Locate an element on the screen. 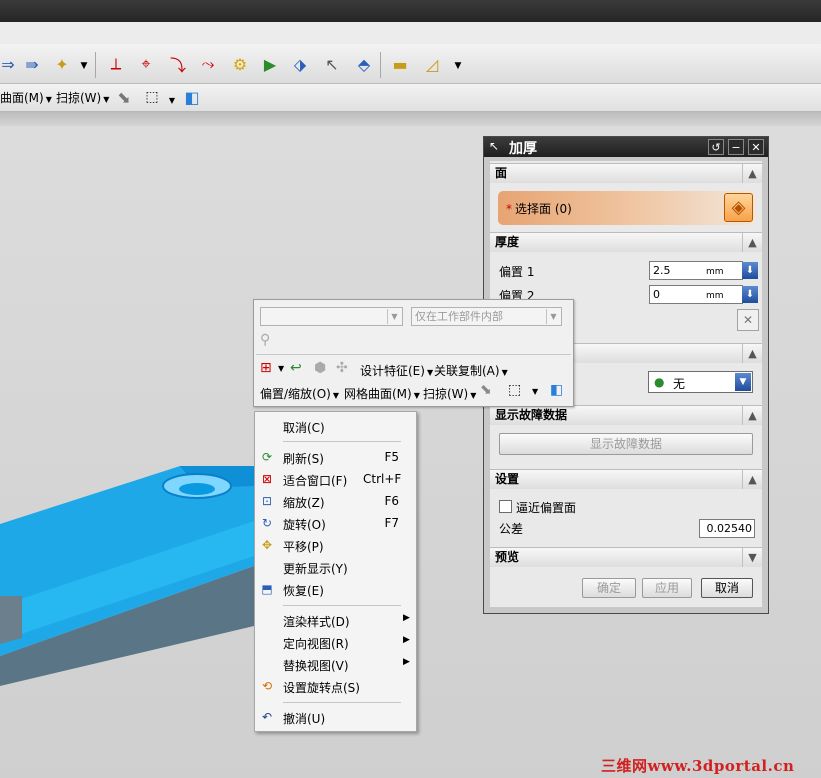 This screenshot has height=778, width=821. ruler-icon: ◿ is located at coordinates (432, 64).